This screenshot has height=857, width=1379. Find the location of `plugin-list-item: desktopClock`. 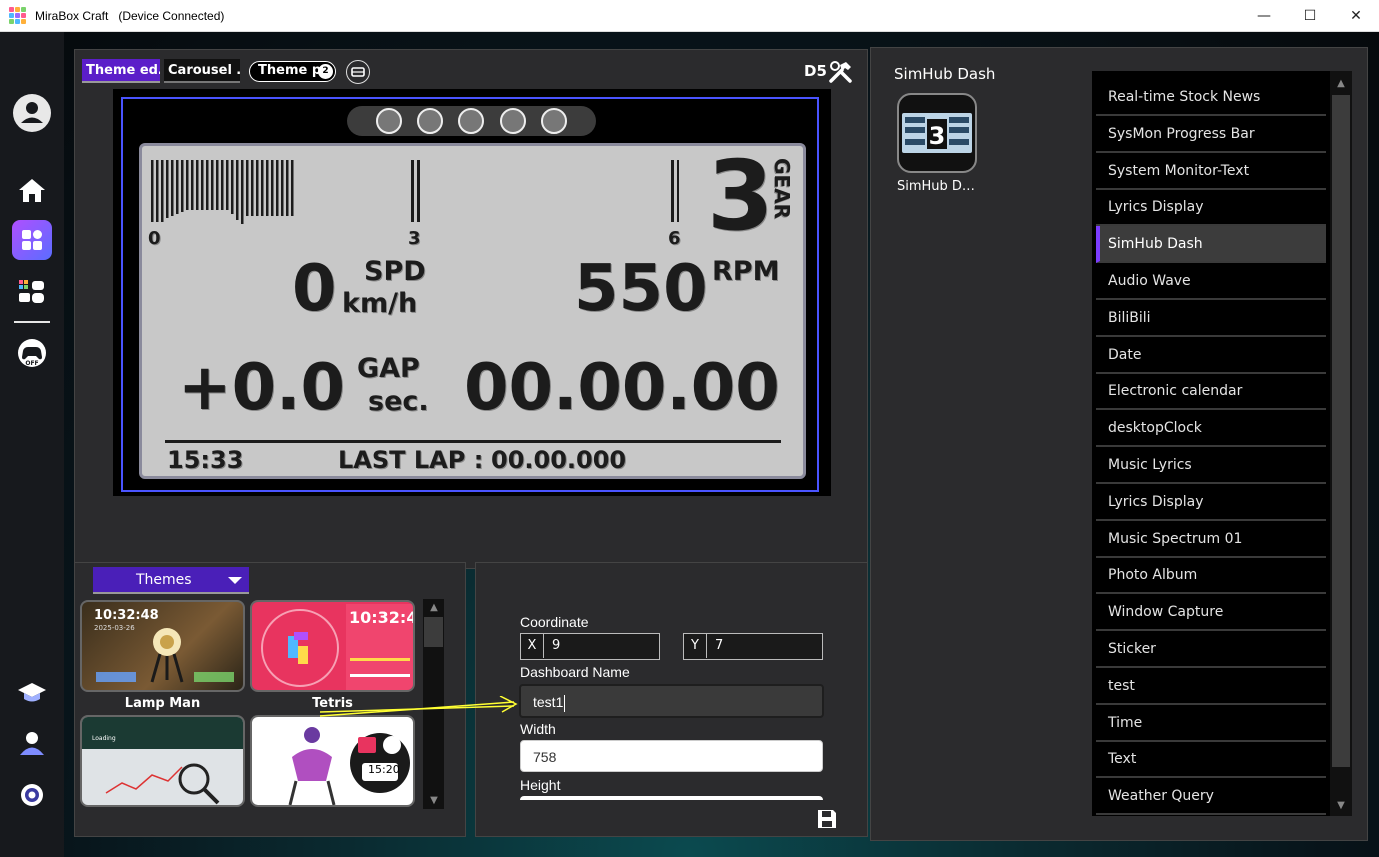

plugin-list-item: desktopClock is located at coordinates (1211, 429).